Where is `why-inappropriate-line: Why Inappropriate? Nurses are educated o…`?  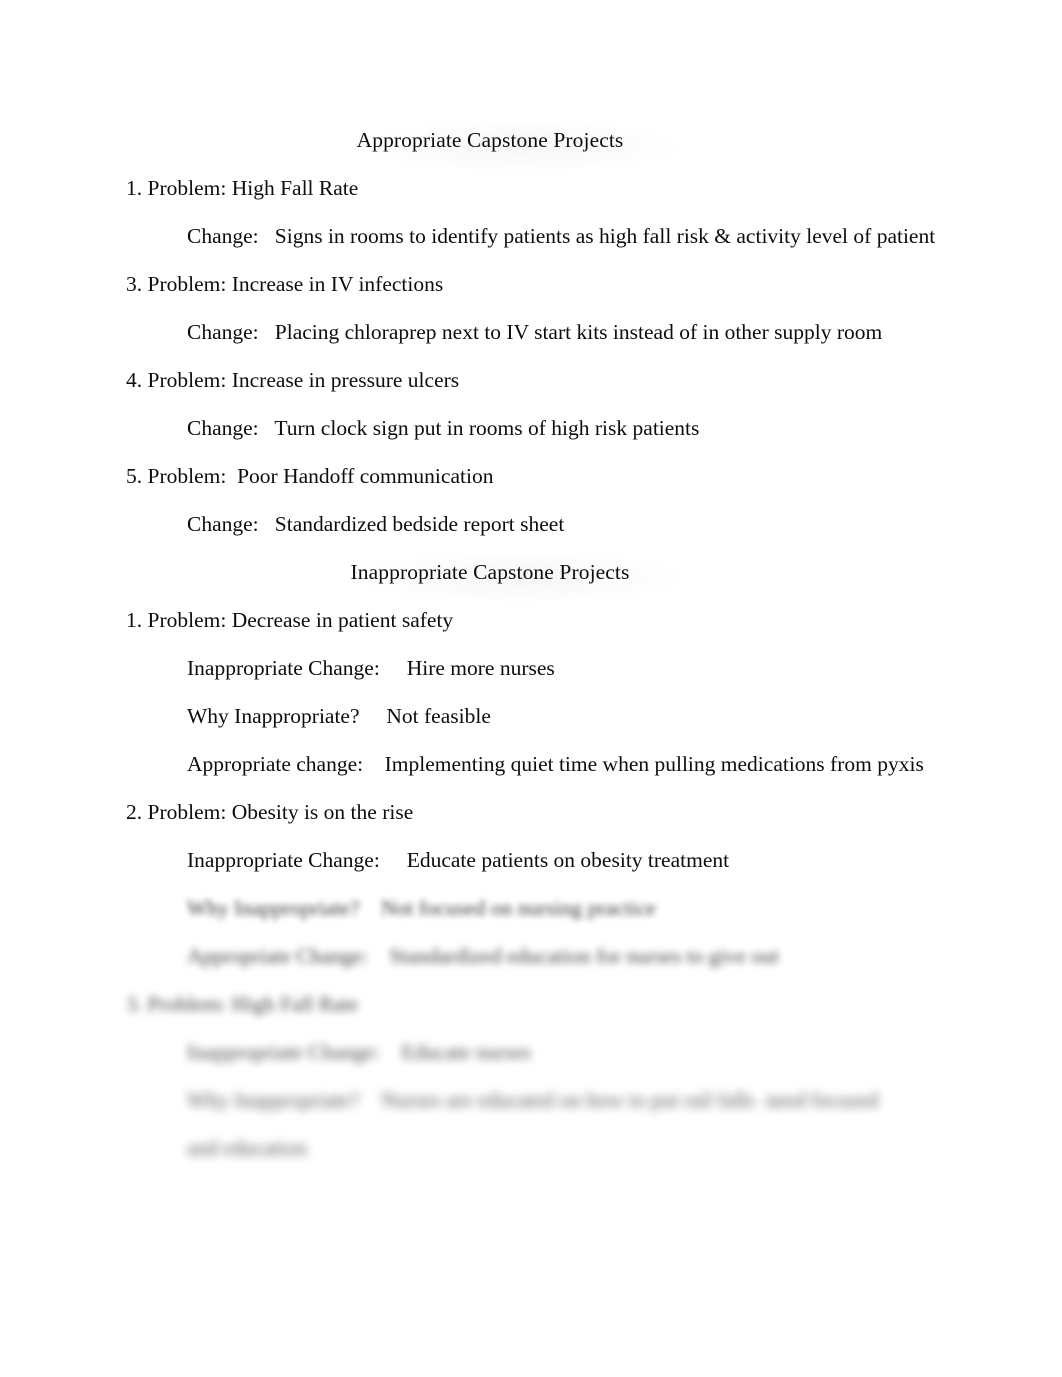
why-inappropriate-line: Why Inappropriate? Nurses are educated o… is located at coordinates (535, 1124).